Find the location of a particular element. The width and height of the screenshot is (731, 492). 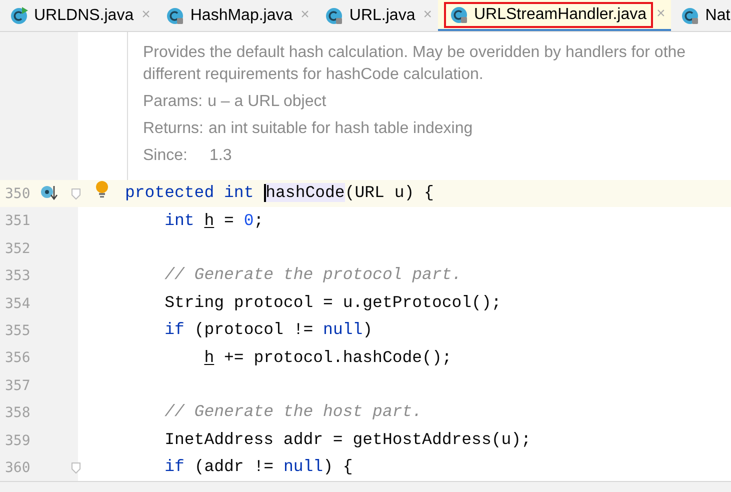

code-text: int h = 0; is located at coordinates (214, 221).